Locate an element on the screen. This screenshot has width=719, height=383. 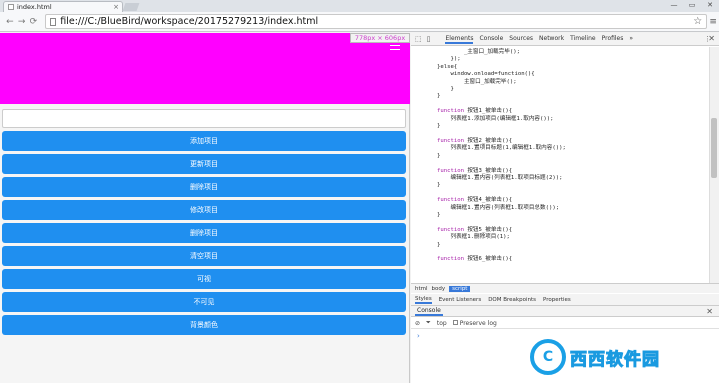
tab-event-listeners: Event Listeners is located at coordinates (460, 300).